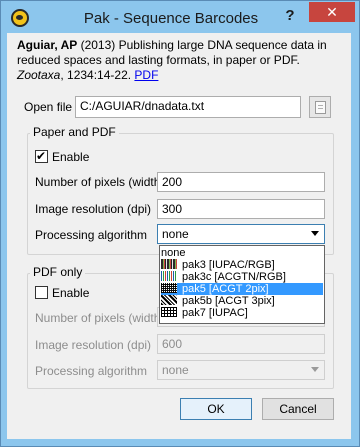 The image size is (360, 447). I want to click on pdf-link: PDF, so click(146, 75).